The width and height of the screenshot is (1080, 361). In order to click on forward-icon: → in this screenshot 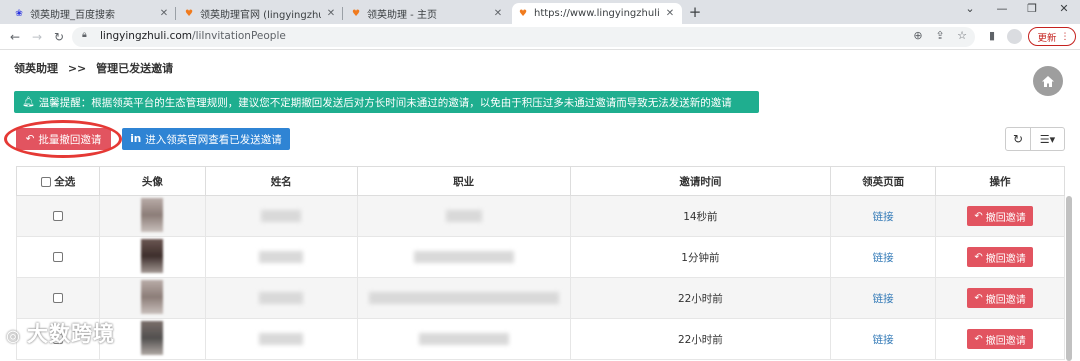, I will do `click(37, 37)`.